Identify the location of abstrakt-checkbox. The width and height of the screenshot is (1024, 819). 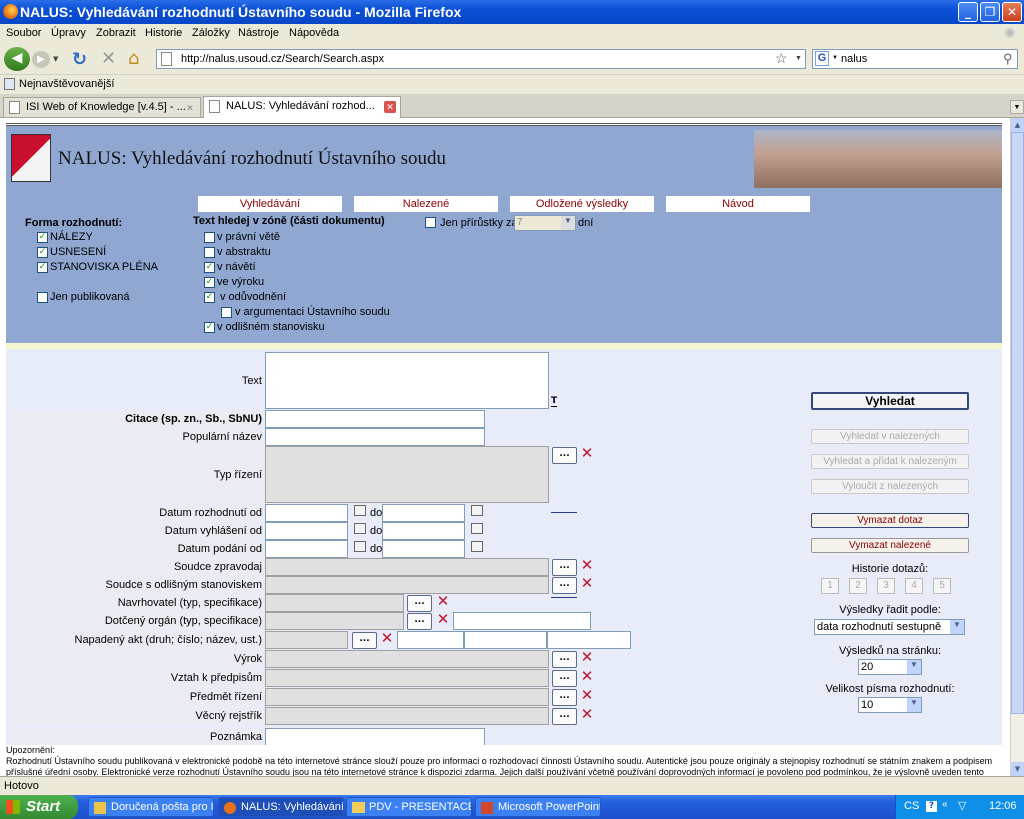
(209, 252).